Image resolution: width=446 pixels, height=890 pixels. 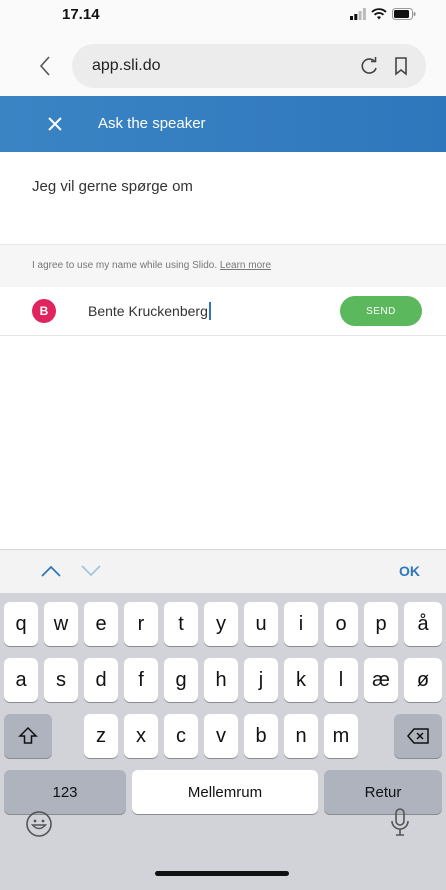 I want to click on key-z: z, so click(x=101, y=736).